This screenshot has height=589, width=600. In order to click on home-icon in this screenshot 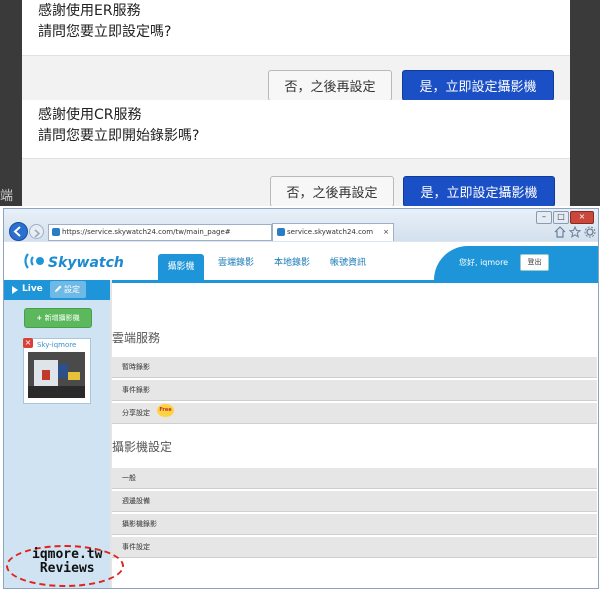, I will do `click(560, 232)`.